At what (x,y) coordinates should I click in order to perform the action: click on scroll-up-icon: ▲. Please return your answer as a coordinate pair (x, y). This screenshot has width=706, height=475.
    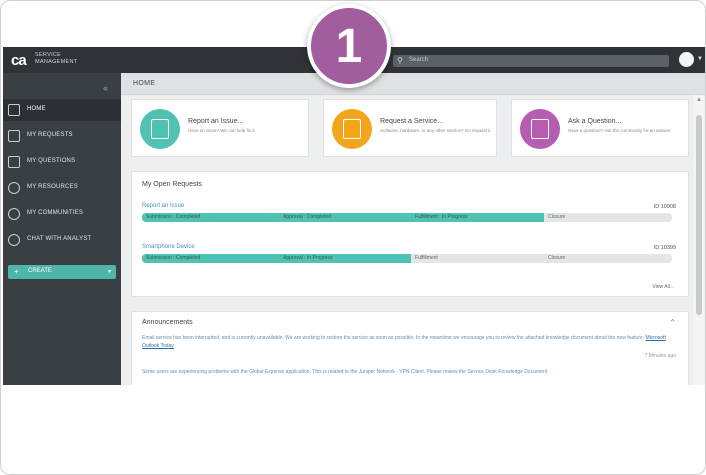
    Looking at the image, I should click on (699, 100).